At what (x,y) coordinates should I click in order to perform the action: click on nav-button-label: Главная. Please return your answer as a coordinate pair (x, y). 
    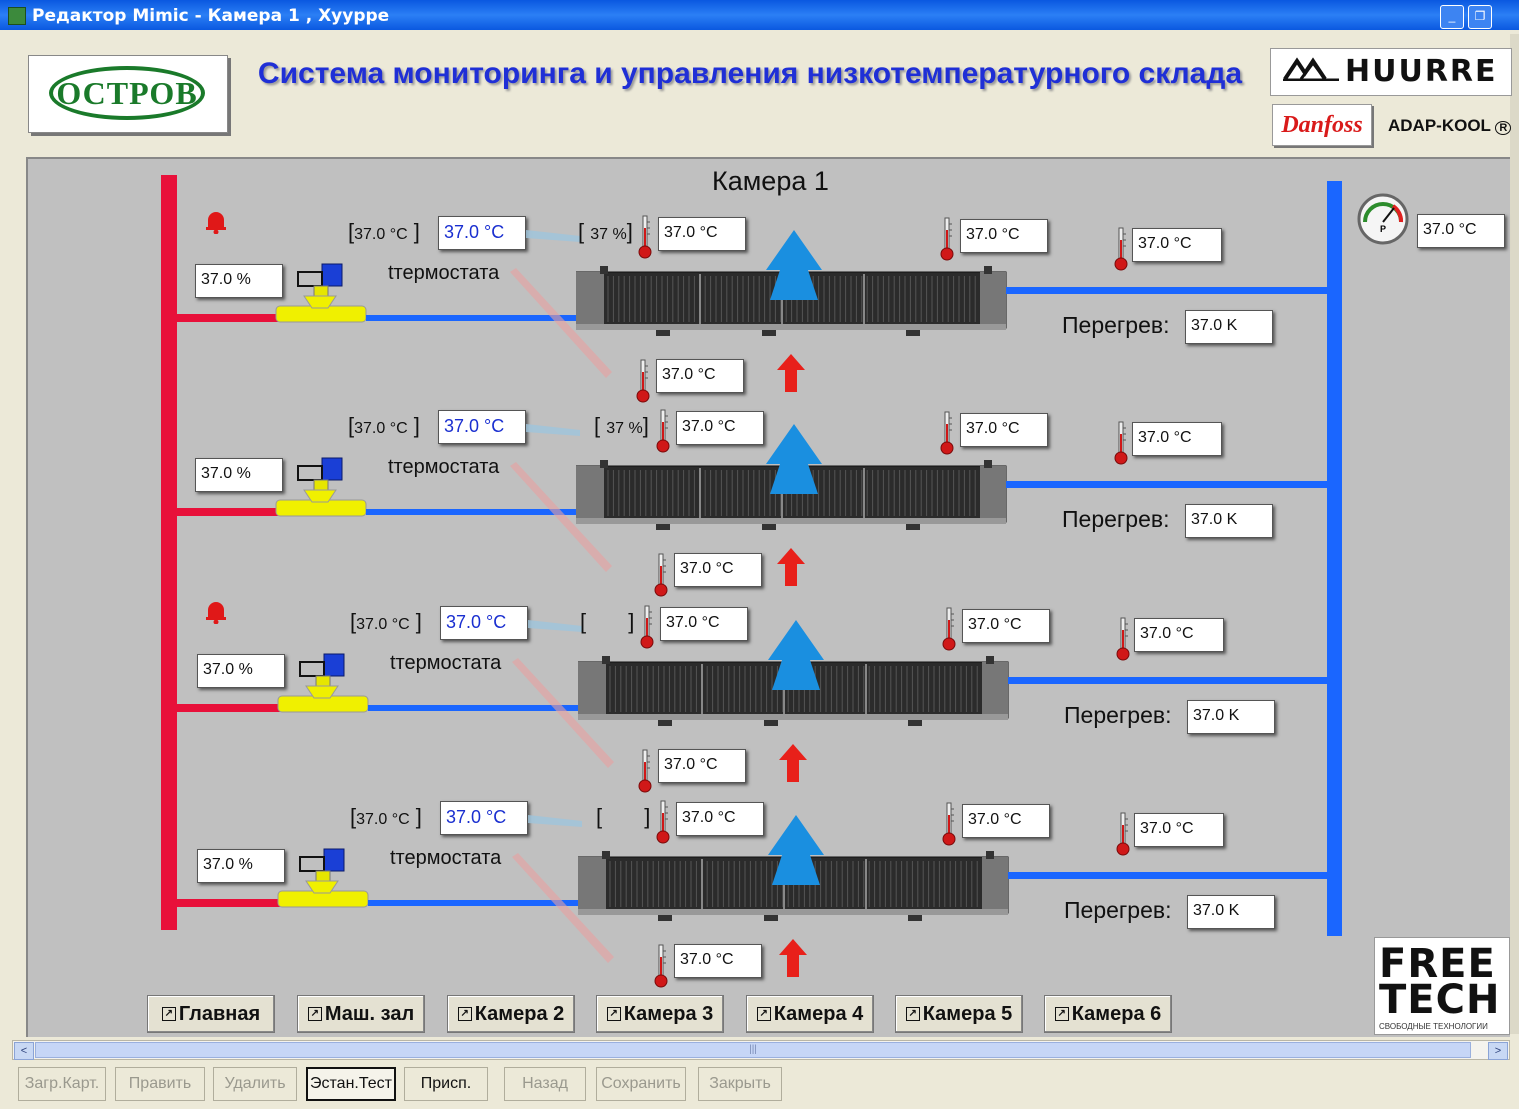
    Looking at the image, I should click on (219, 1013).